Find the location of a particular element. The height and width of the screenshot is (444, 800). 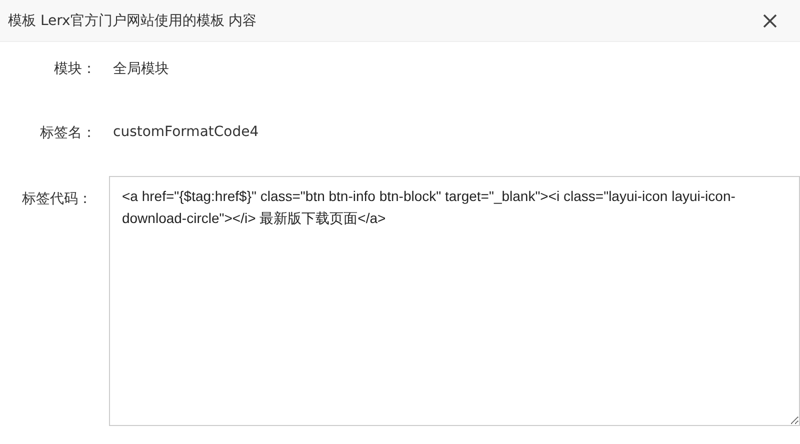

close-icon is located at coordinates (770, 20).